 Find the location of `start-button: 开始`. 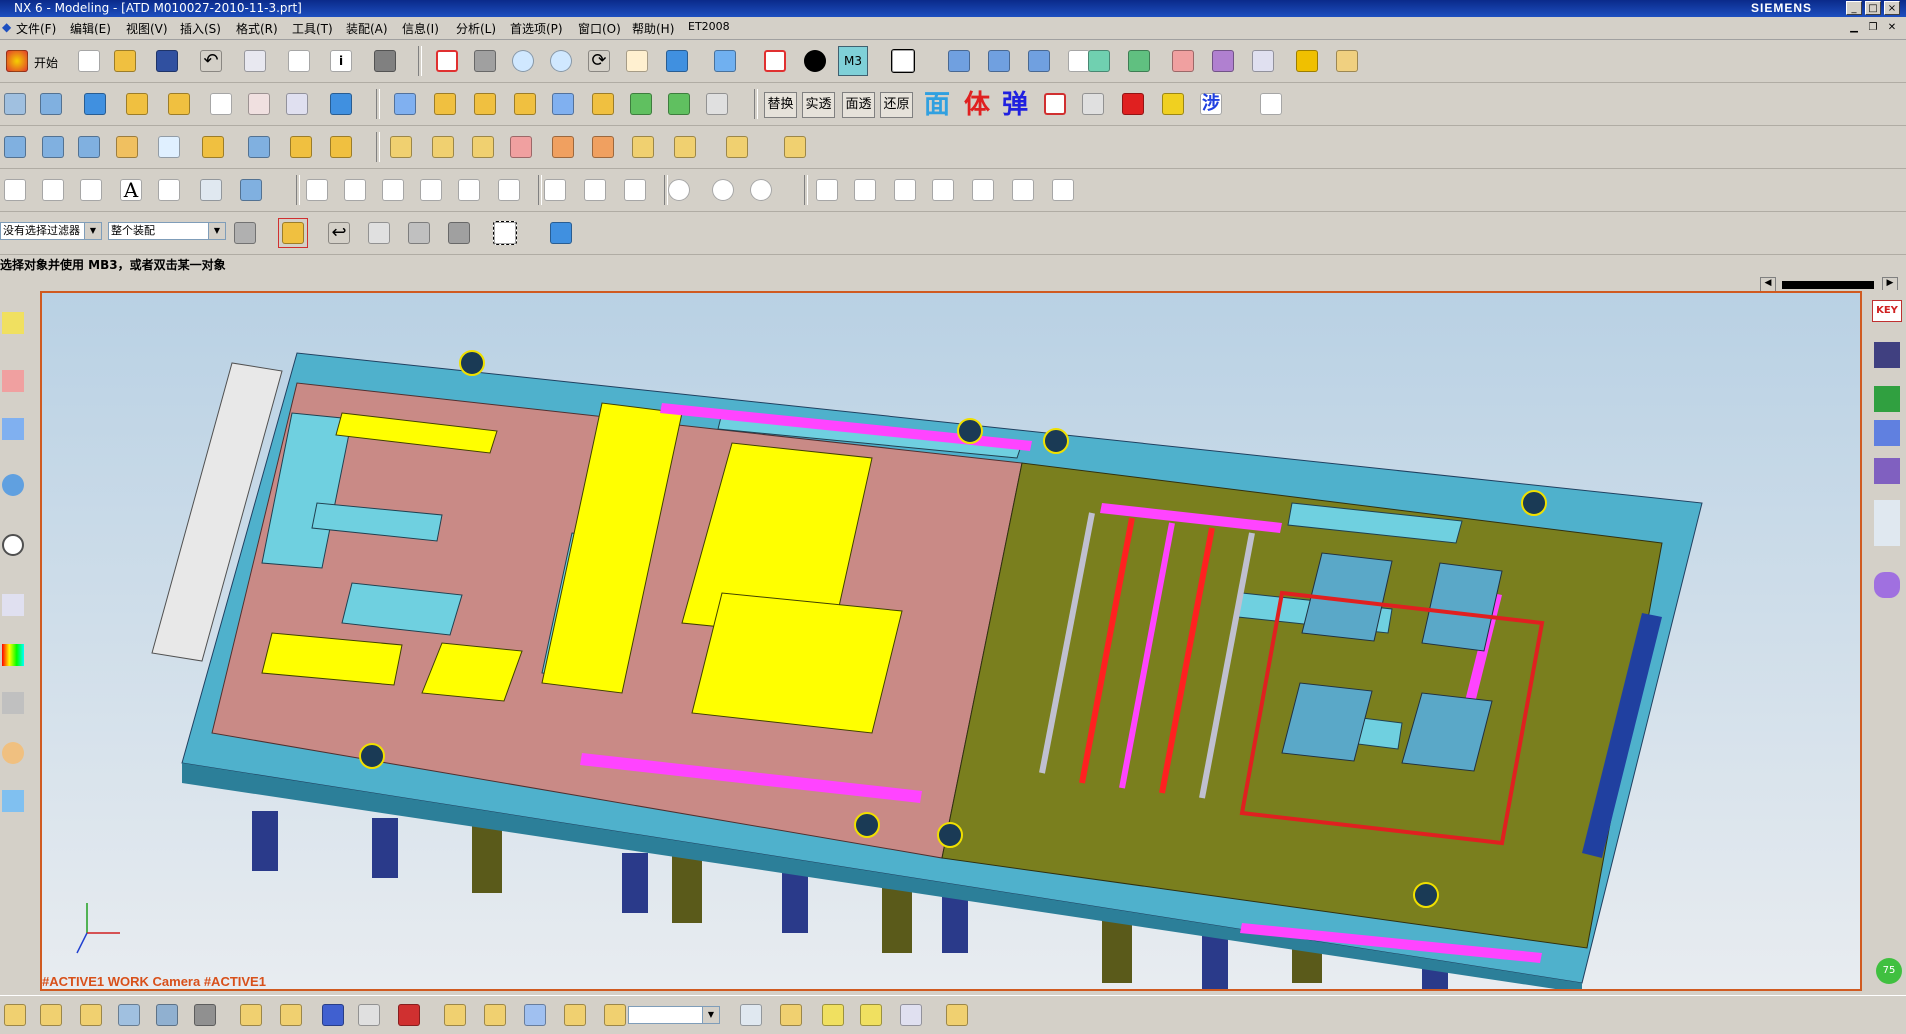

start-button: 开始 is located at coordinates (46, 62).